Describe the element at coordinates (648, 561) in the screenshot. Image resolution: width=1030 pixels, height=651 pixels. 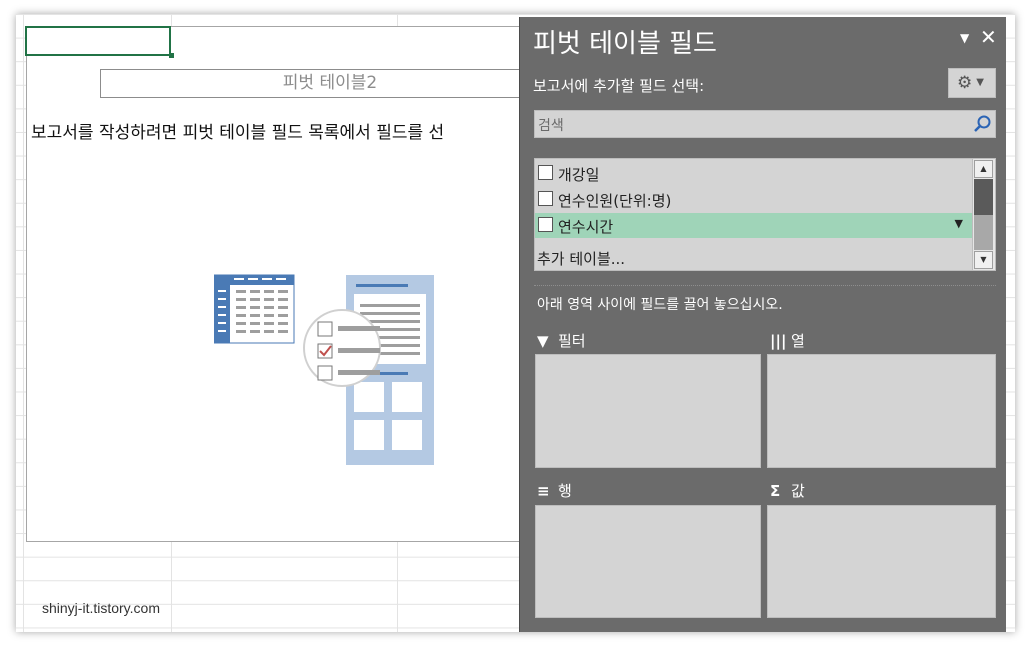
I see `rows-drop-zone` at that location.